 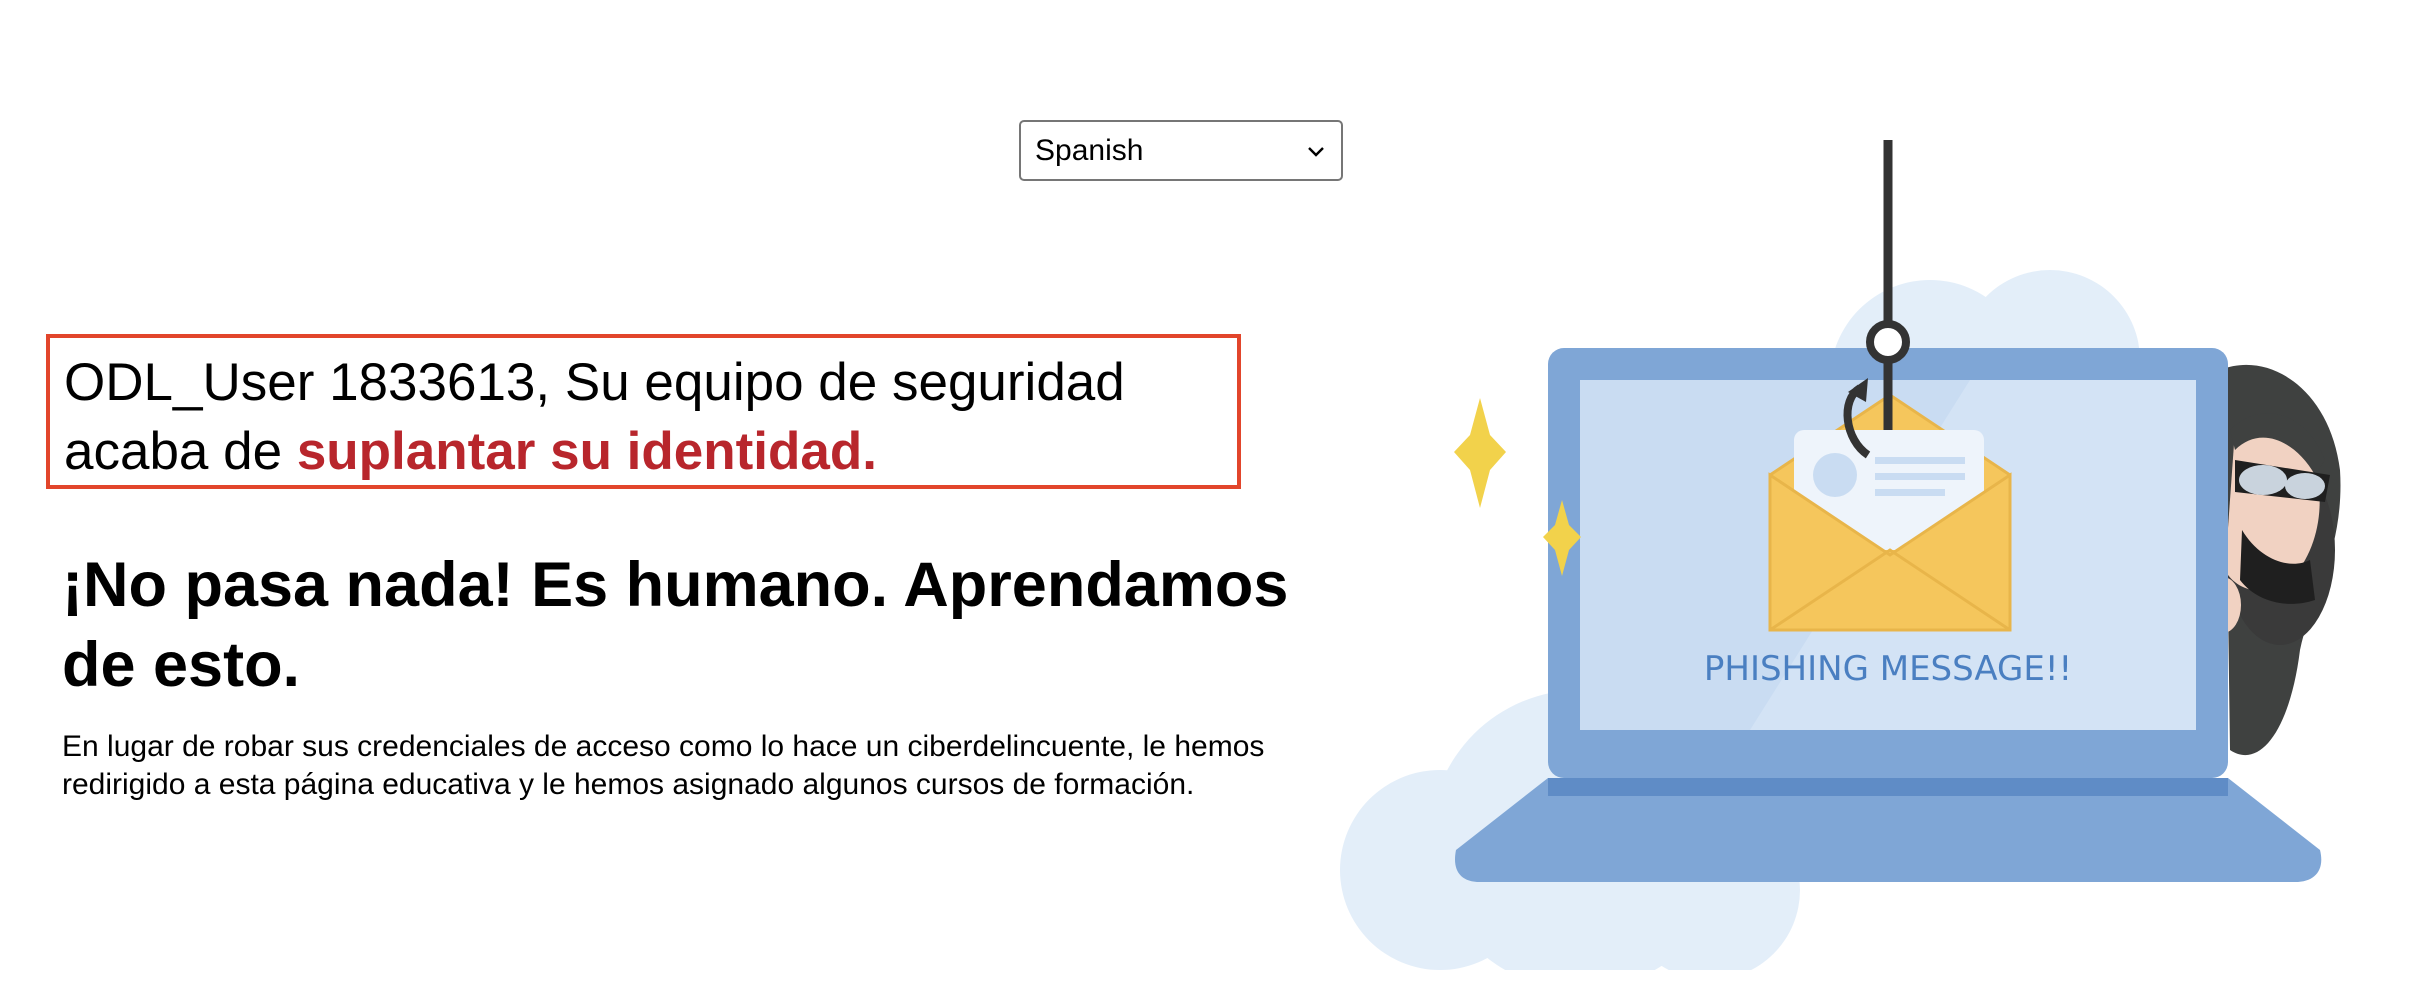 What do you see at coordinates (586, 451) in the screenshot?
I see `alert-highlight: suplantar su identidad.` at bounding box center [586, 451].